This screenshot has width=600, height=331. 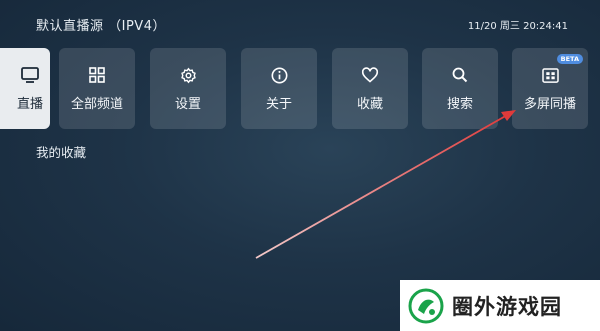 I want to click on tile-label: 直播, so click(x=29, y=104).